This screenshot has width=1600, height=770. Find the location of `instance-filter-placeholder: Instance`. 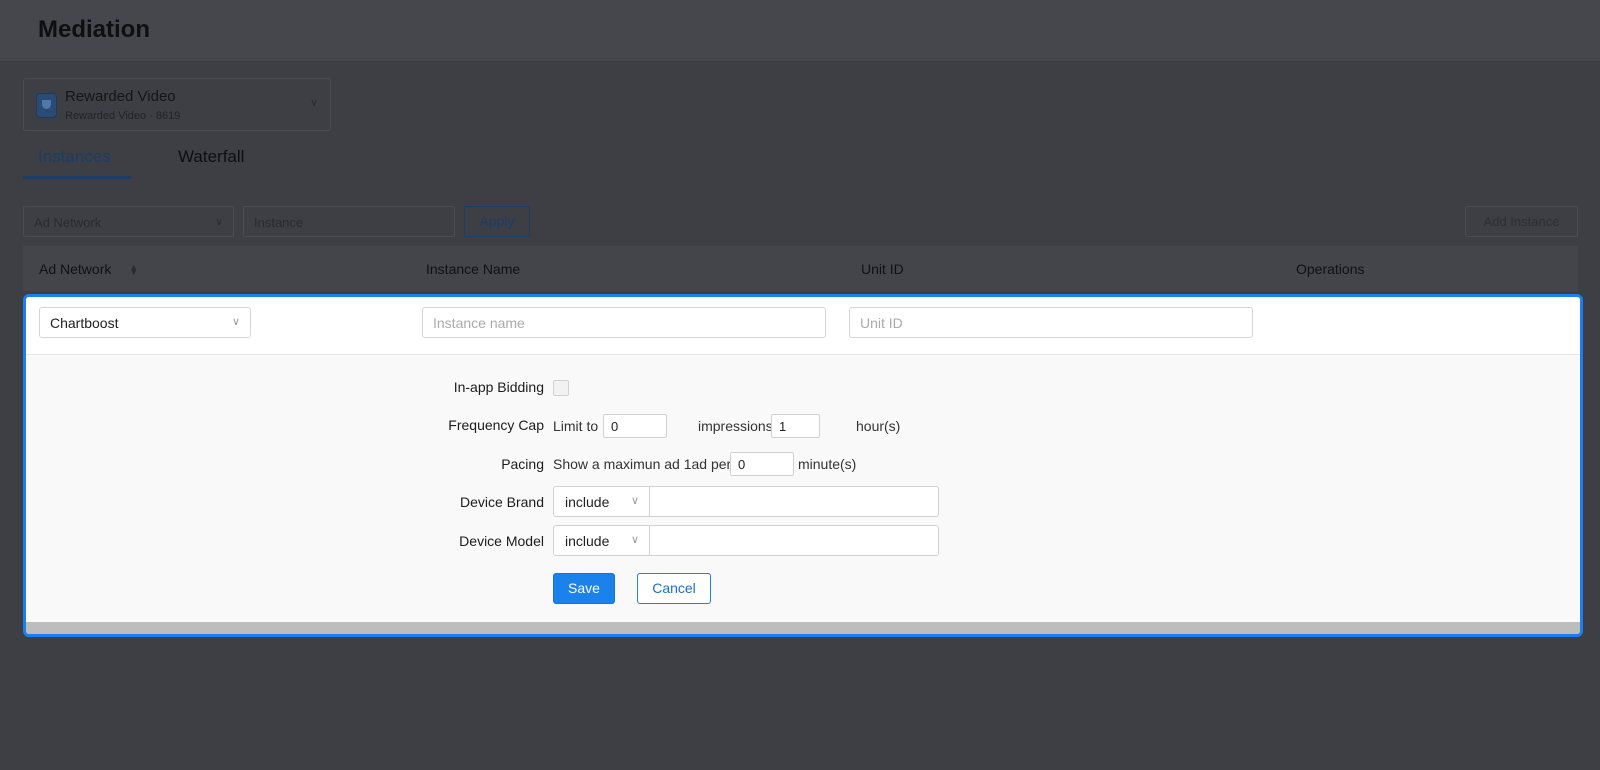

instance-filter-placeholder: Instance is located at coordinates (279, 222).